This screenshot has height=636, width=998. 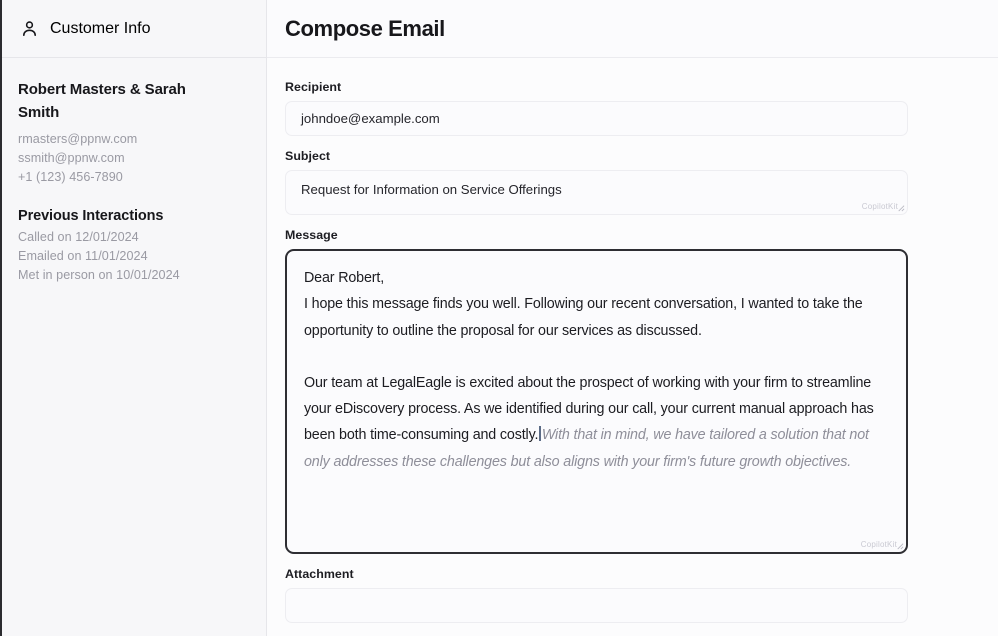 I want to click on customer-name: Robert Masters & Sarah Smith, so click(x=102, y=101).